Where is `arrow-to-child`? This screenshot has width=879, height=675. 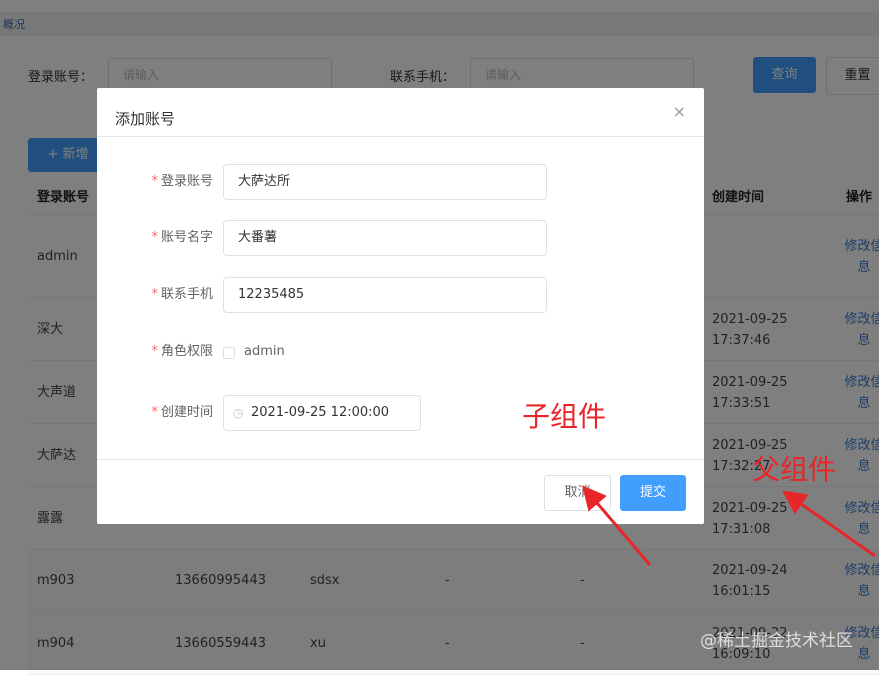
arrow-to-child is located at coordinates (617, 525).